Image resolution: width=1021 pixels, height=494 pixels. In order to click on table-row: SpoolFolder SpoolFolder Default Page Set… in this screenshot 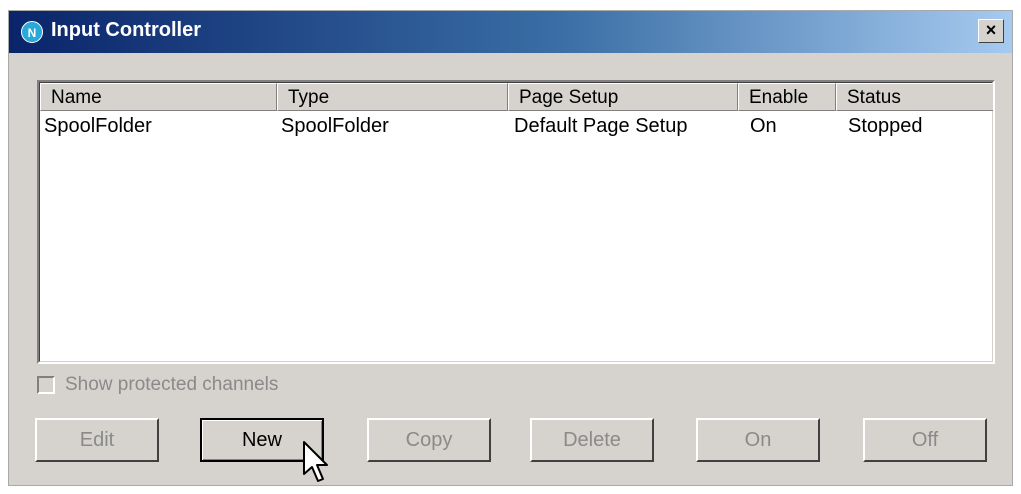, I will do `click(516, 126)`.